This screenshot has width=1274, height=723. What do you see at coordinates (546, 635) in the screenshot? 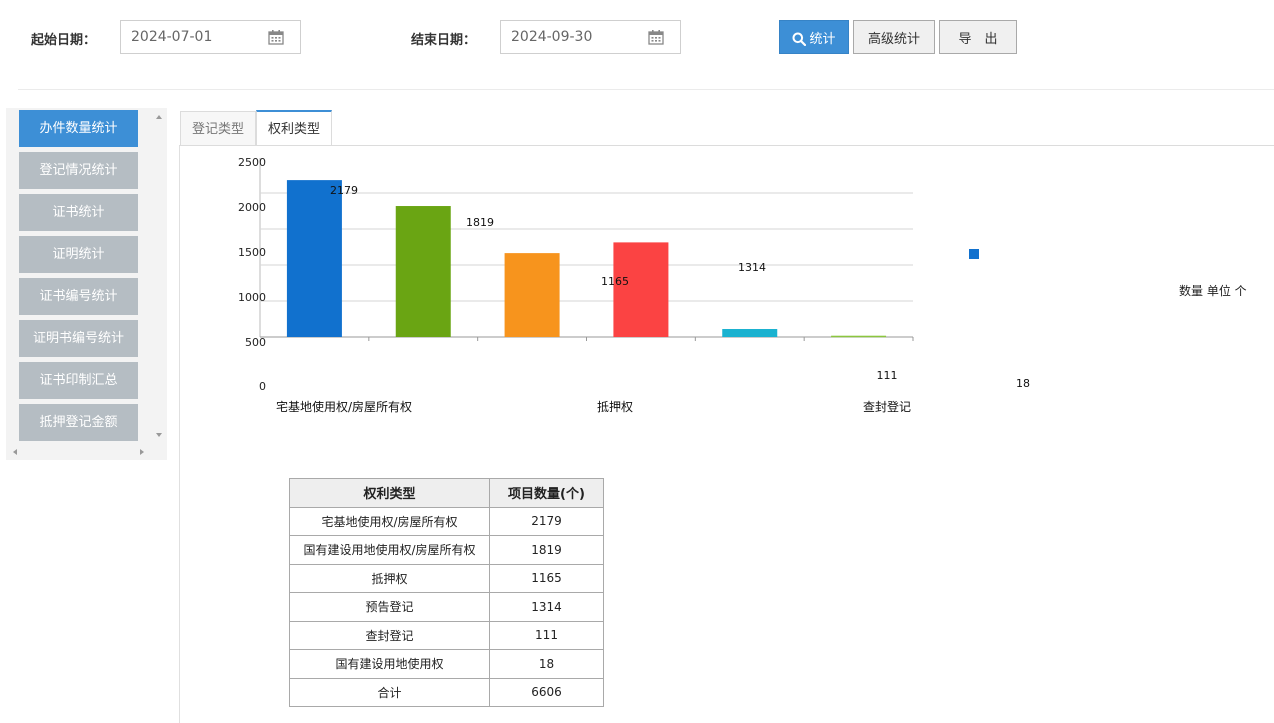
I see `table-cell: 111` at bounding box center [546, 635].